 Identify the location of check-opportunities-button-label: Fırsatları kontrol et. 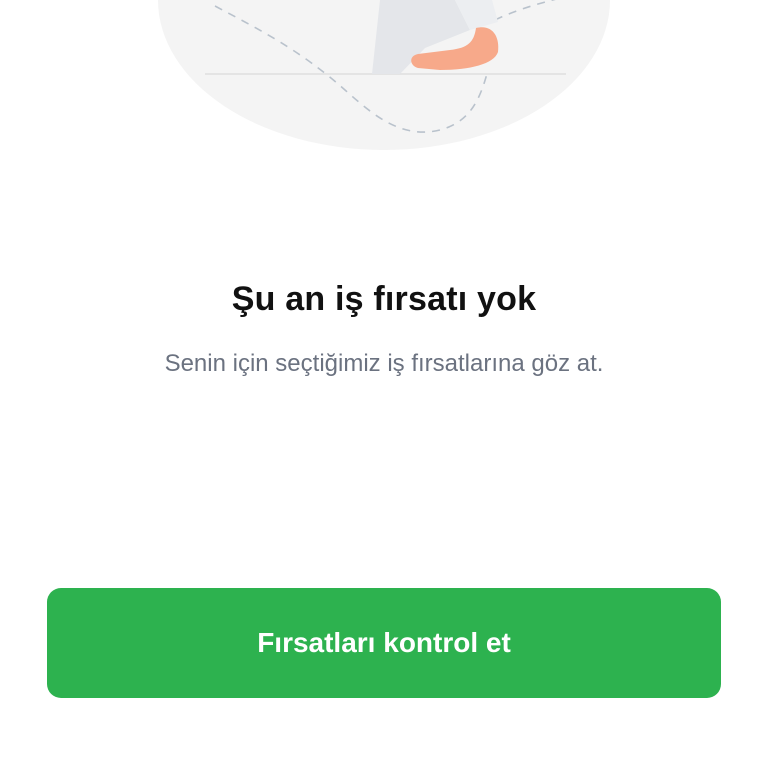
(384, 642).